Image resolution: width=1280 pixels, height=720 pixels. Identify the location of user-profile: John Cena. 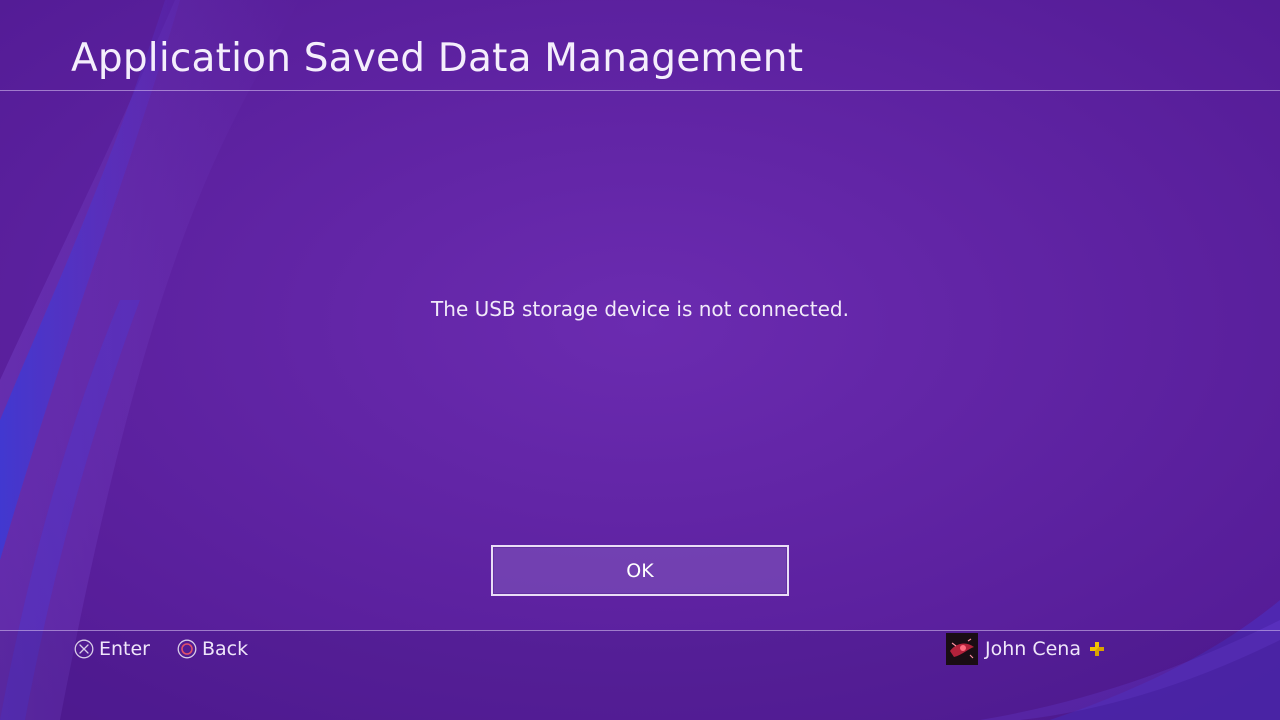
(1025, 649).